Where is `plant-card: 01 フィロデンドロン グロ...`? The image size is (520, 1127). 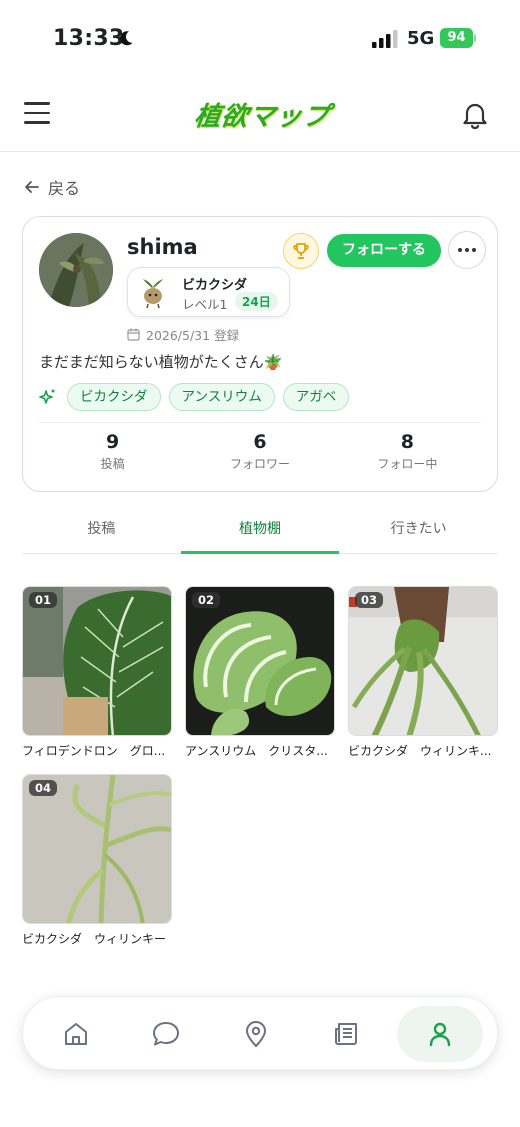
plant-card: 01 フィロデンドロン グロ... is located at coordinates (97, 672).